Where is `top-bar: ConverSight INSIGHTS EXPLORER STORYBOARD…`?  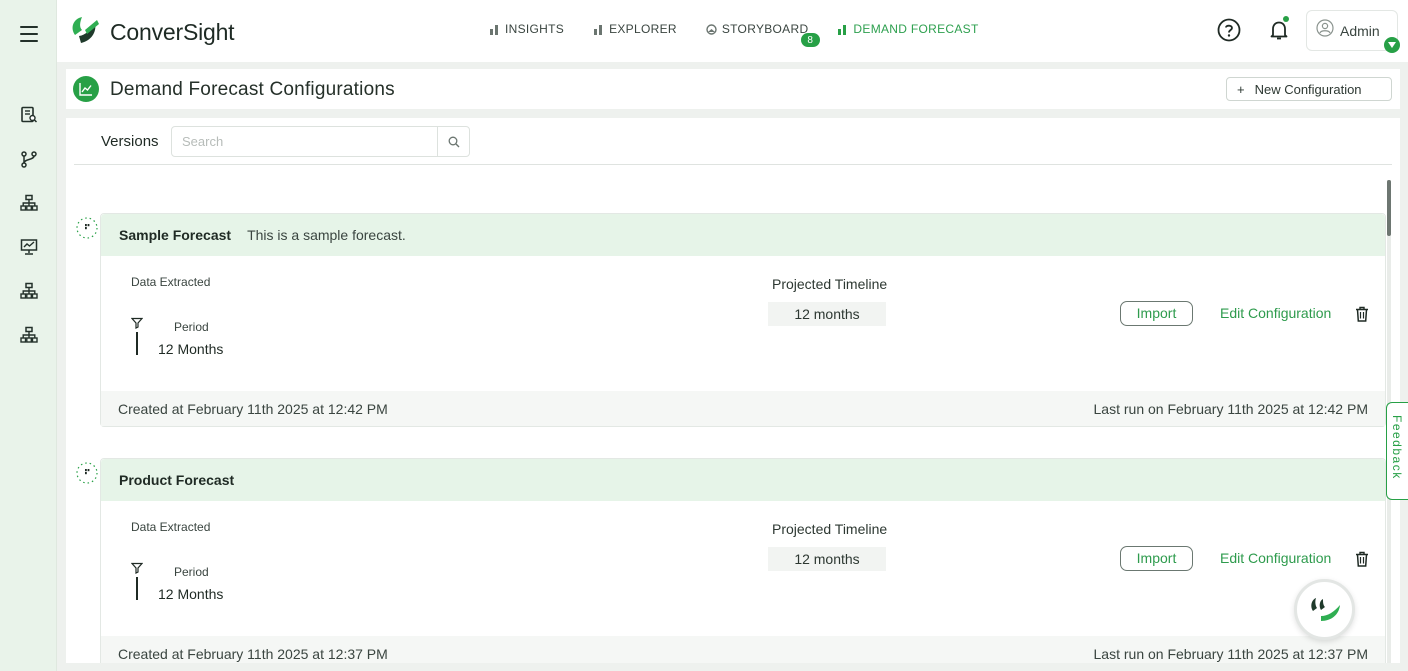
top-bar: ConverSight INSIGHTS EXPLORER STORYBOARD… is located at coordinates (732, 31).